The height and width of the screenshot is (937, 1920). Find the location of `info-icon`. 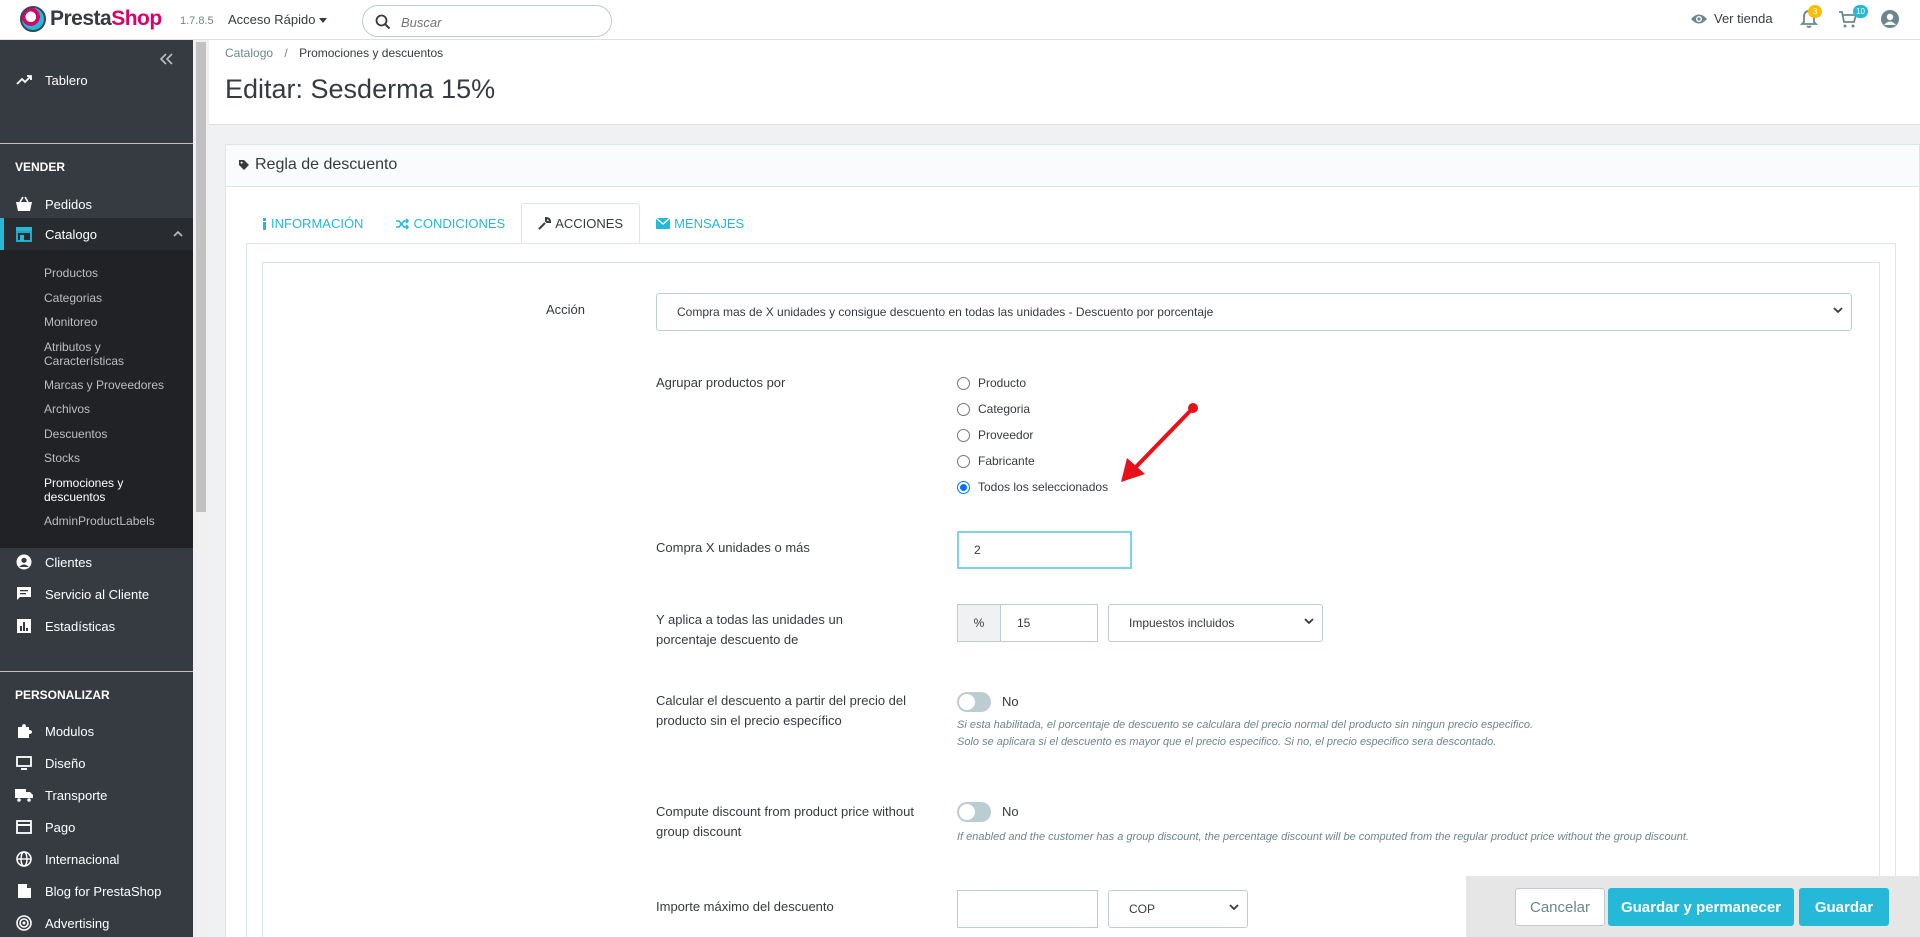

info-icon is located at coordinates (264, 223).